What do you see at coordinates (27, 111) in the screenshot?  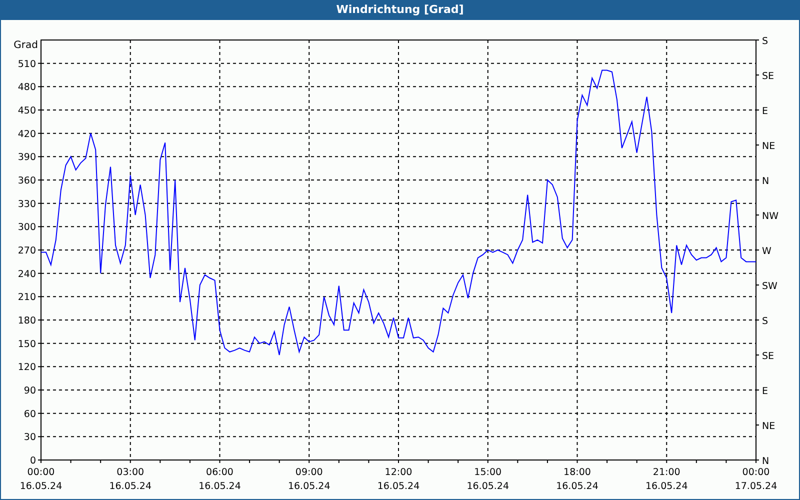 I see `y-tick-label: 450` at bounding box center [27, 111].